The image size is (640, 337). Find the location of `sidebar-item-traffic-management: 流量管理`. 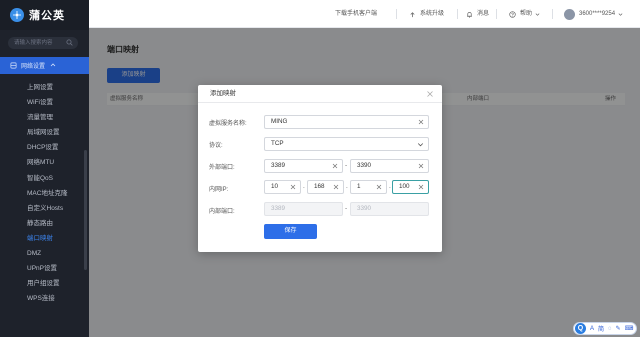

sidebar-item-traffic-management: 流量管理 is located at coordinates (44, 117).